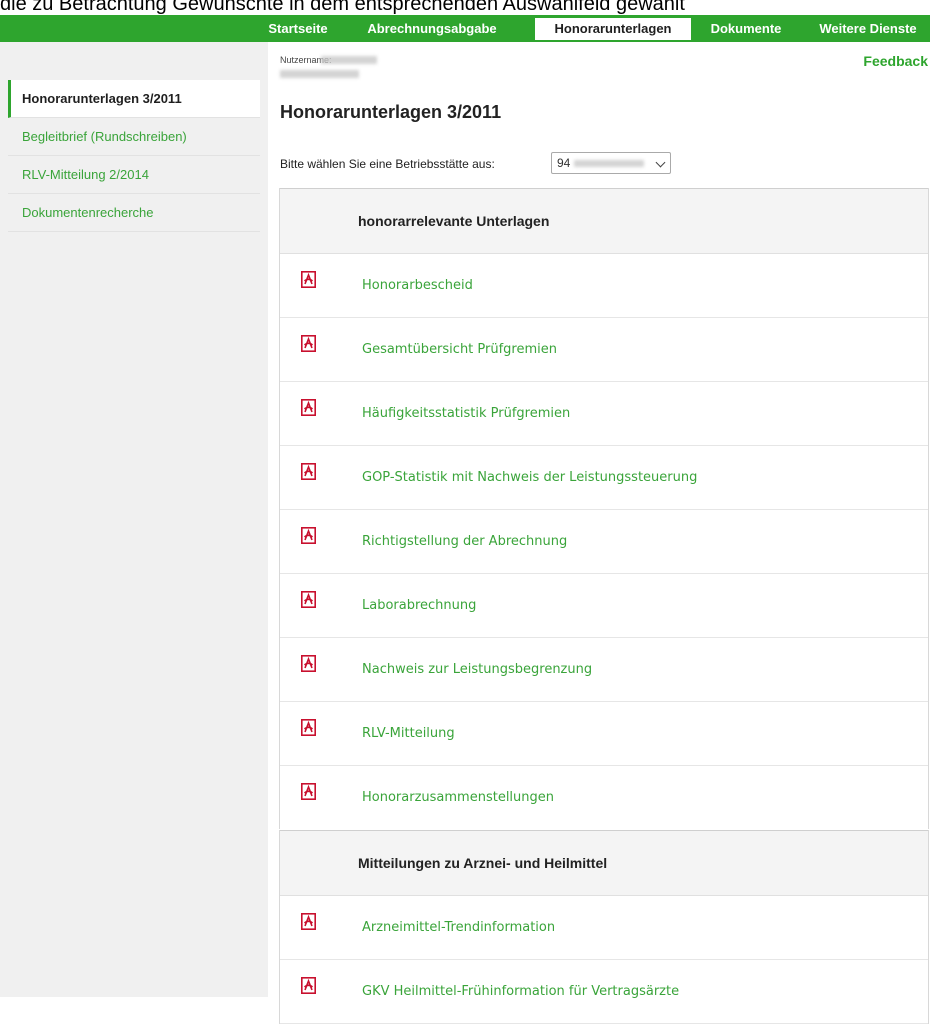 This screenshot has height=1024, width=930. Describe the element at coordinates (895, 61) in the screenshot. I see `feedback-link: Feedback` at that location.